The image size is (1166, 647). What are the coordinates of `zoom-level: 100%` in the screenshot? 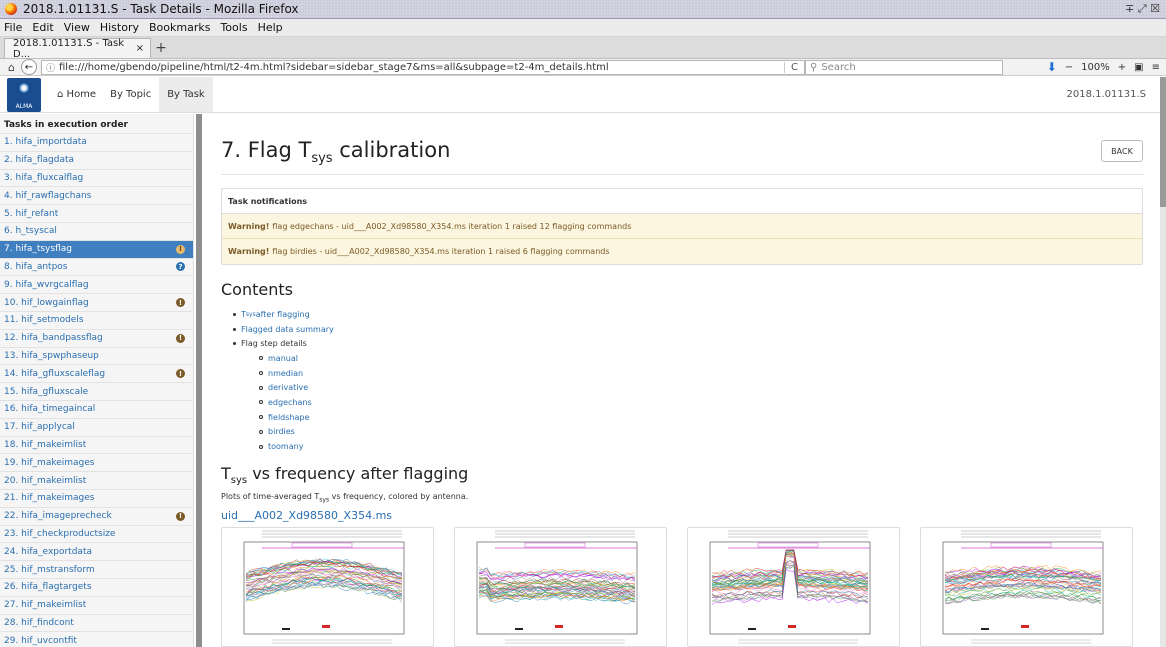 It's located at (1095, 67).